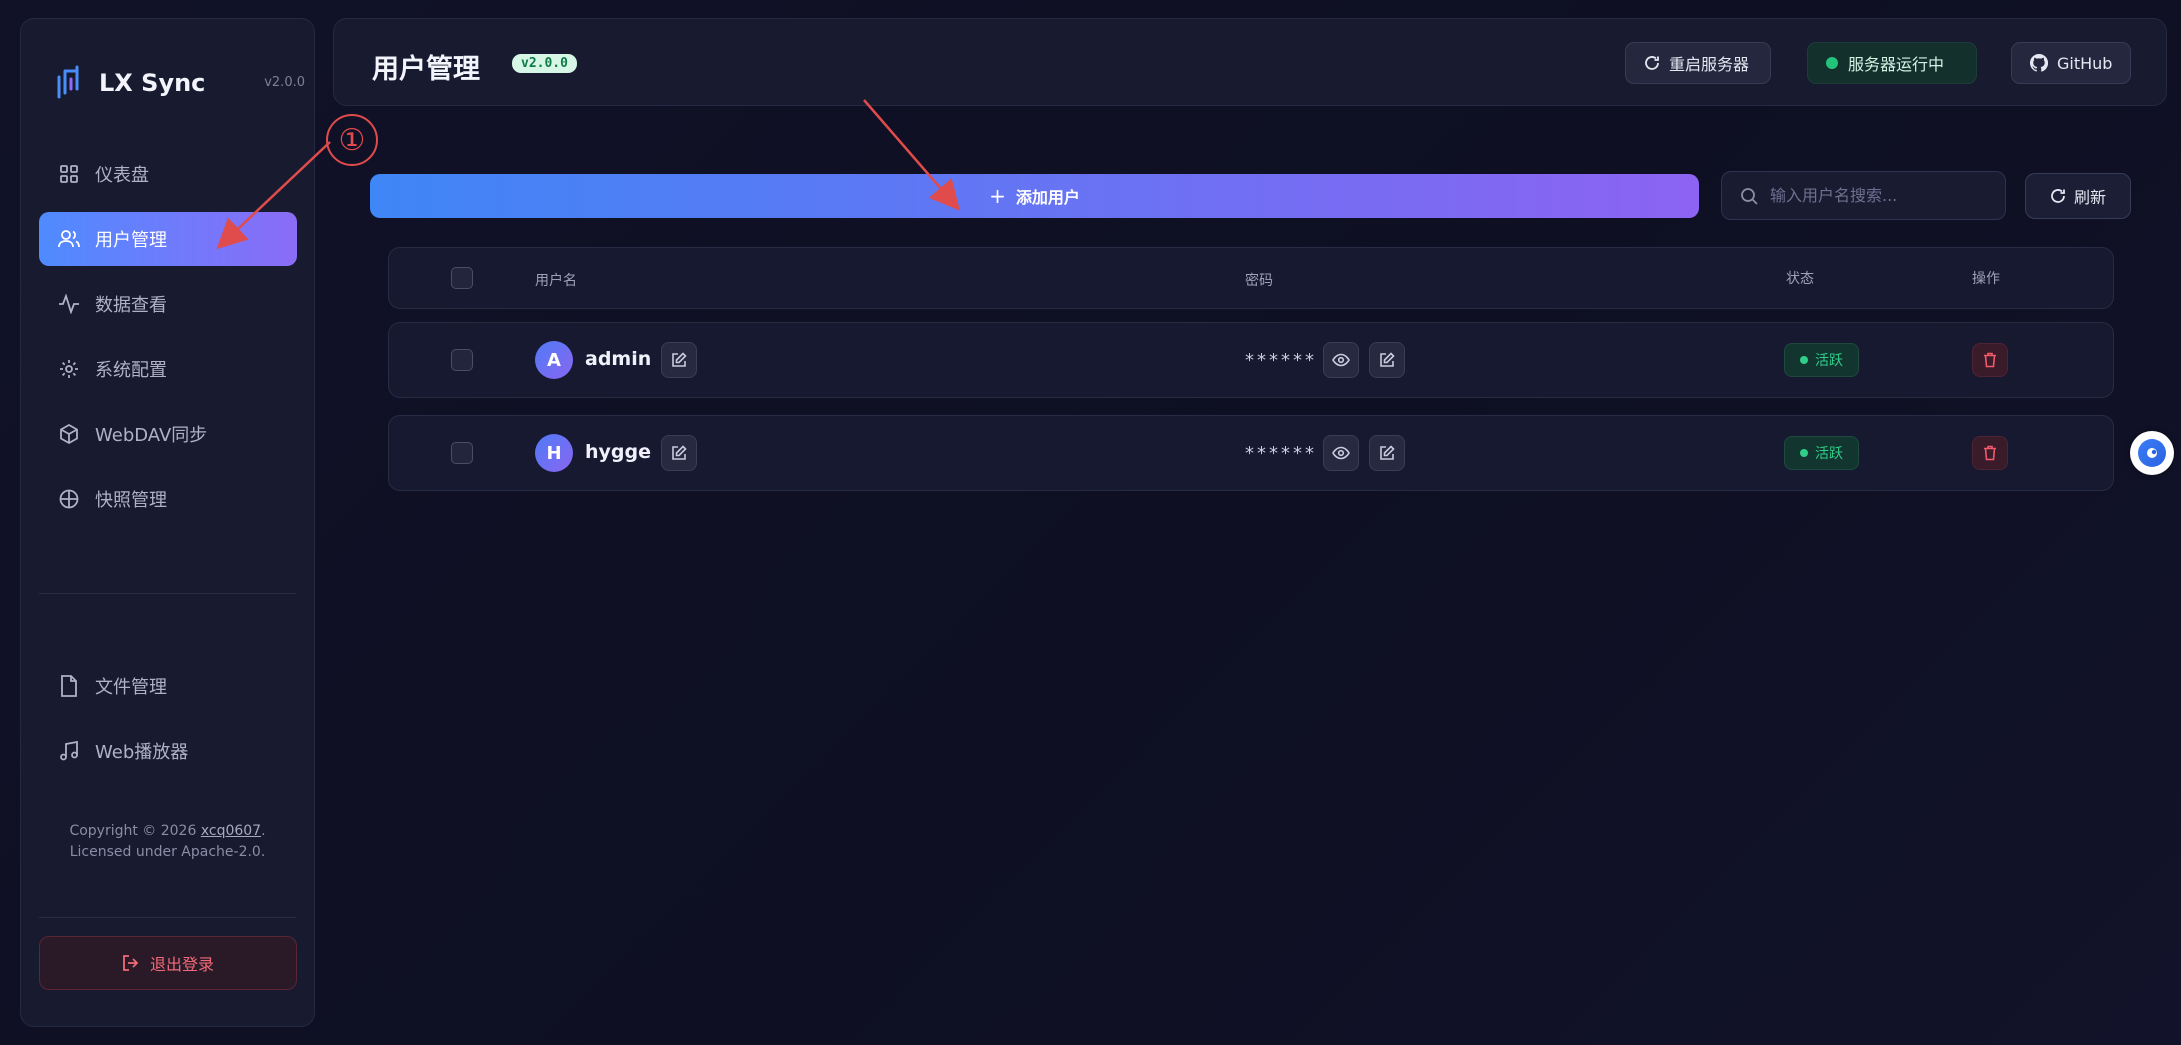 The image size is (2181, 1045). I want to click on avatar: A, so click(554, 360).